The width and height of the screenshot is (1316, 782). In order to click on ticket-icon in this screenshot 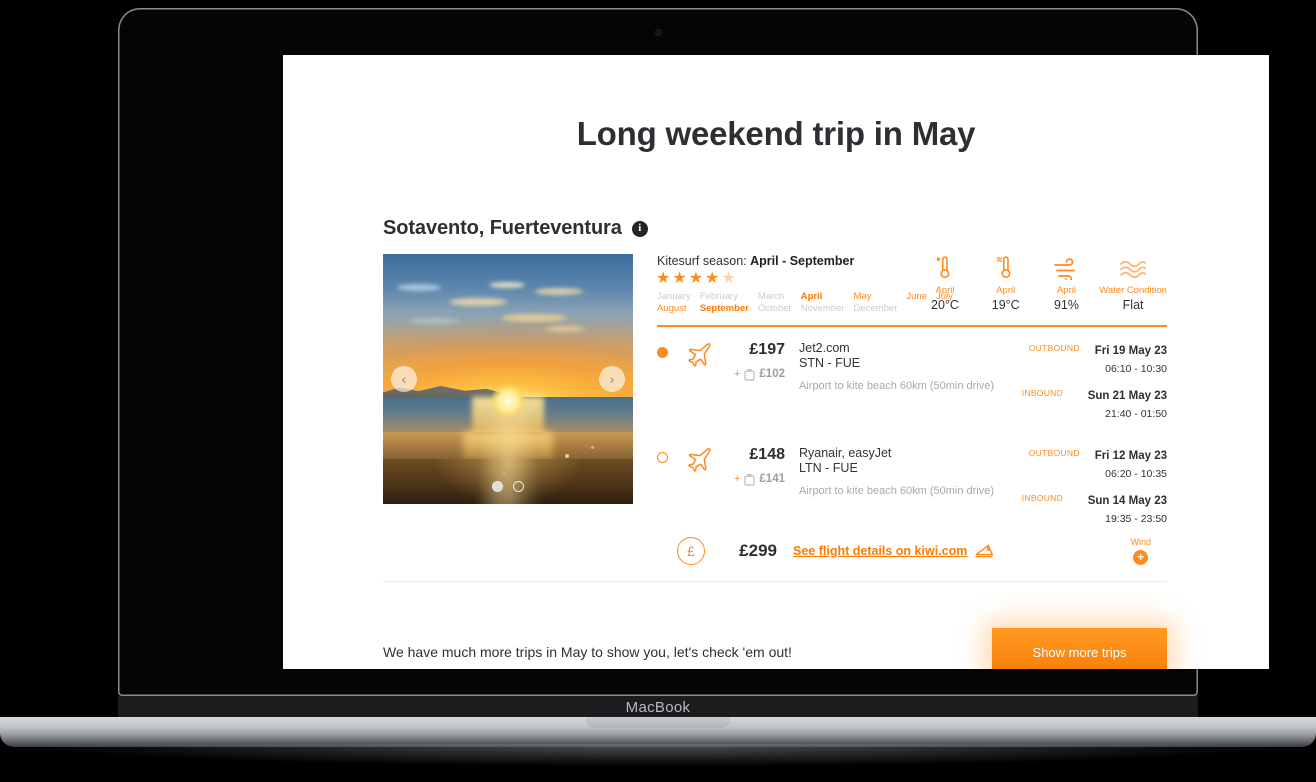, I will do `click(984, 550)`.